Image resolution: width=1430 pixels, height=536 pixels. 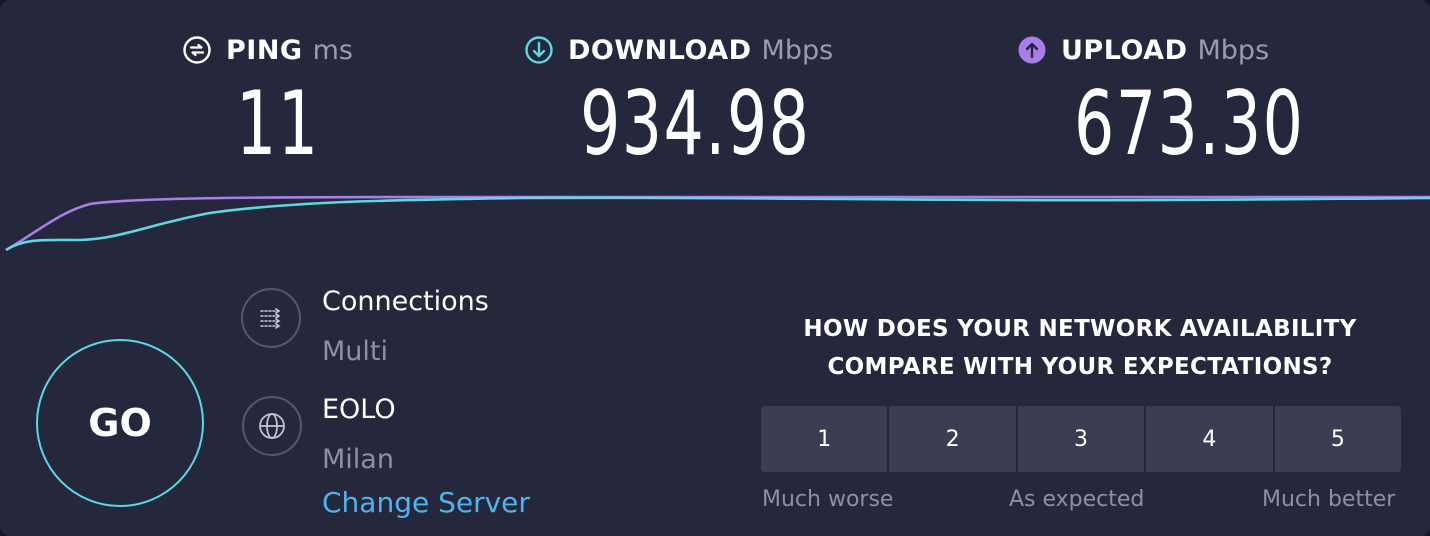 What do you see at coordinates (1080, 367) in the screenshot?
I see `survey-question-line2: COMPARE WITH YOUR EXPECTATIONS?` at bounding box center [1080, 367].